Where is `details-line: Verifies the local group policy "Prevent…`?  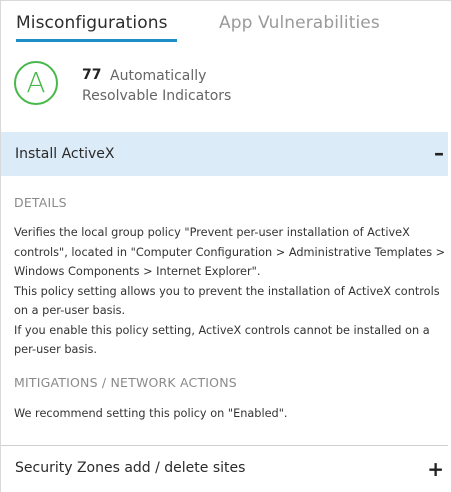 details-line: Verifies the local group policy "Prevent… is located at coordinates (212, 232).